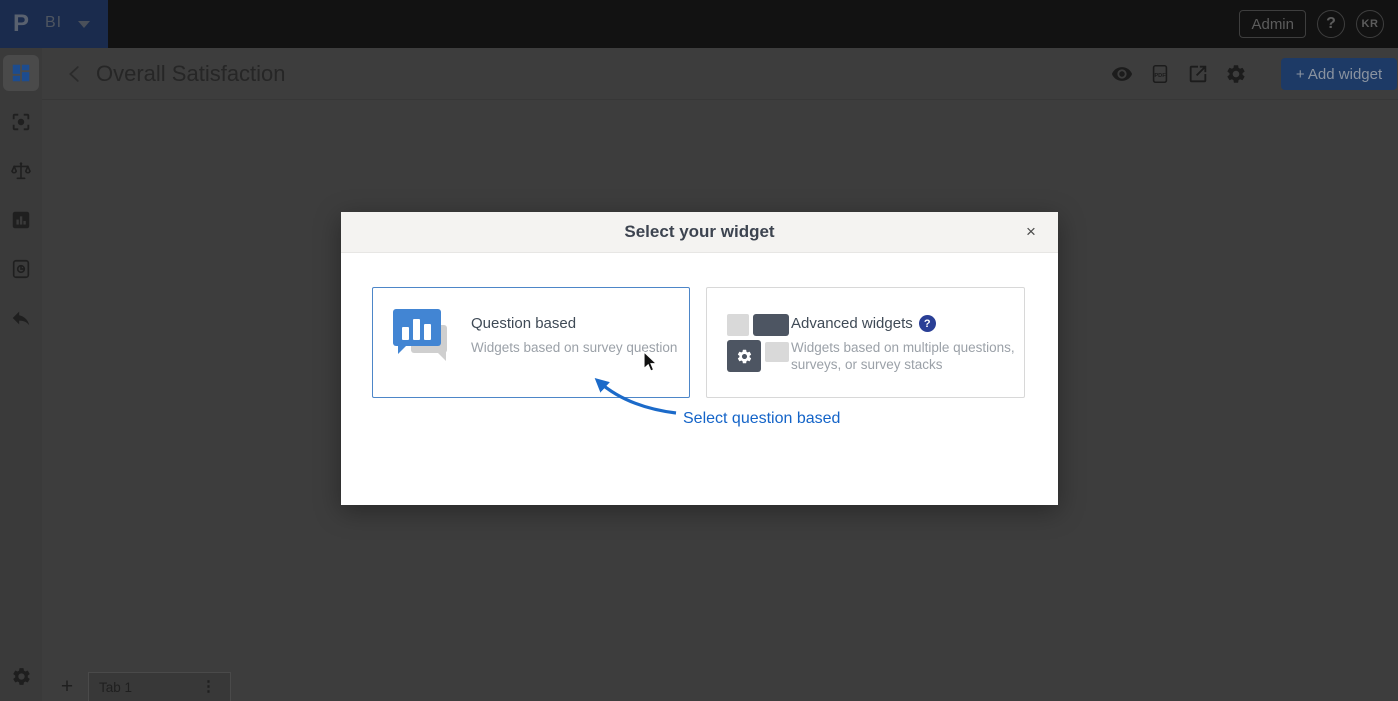  What do you see at coordinates (1331, 24) in the screenshot?
I see `help-button: ?` at bounding box center [1331, 24].